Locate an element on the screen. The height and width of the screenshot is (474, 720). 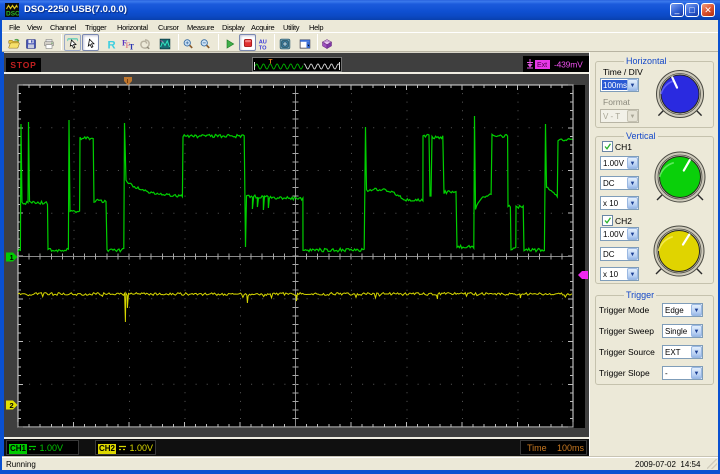
svg-text: R is located at coordinates (112, 45).